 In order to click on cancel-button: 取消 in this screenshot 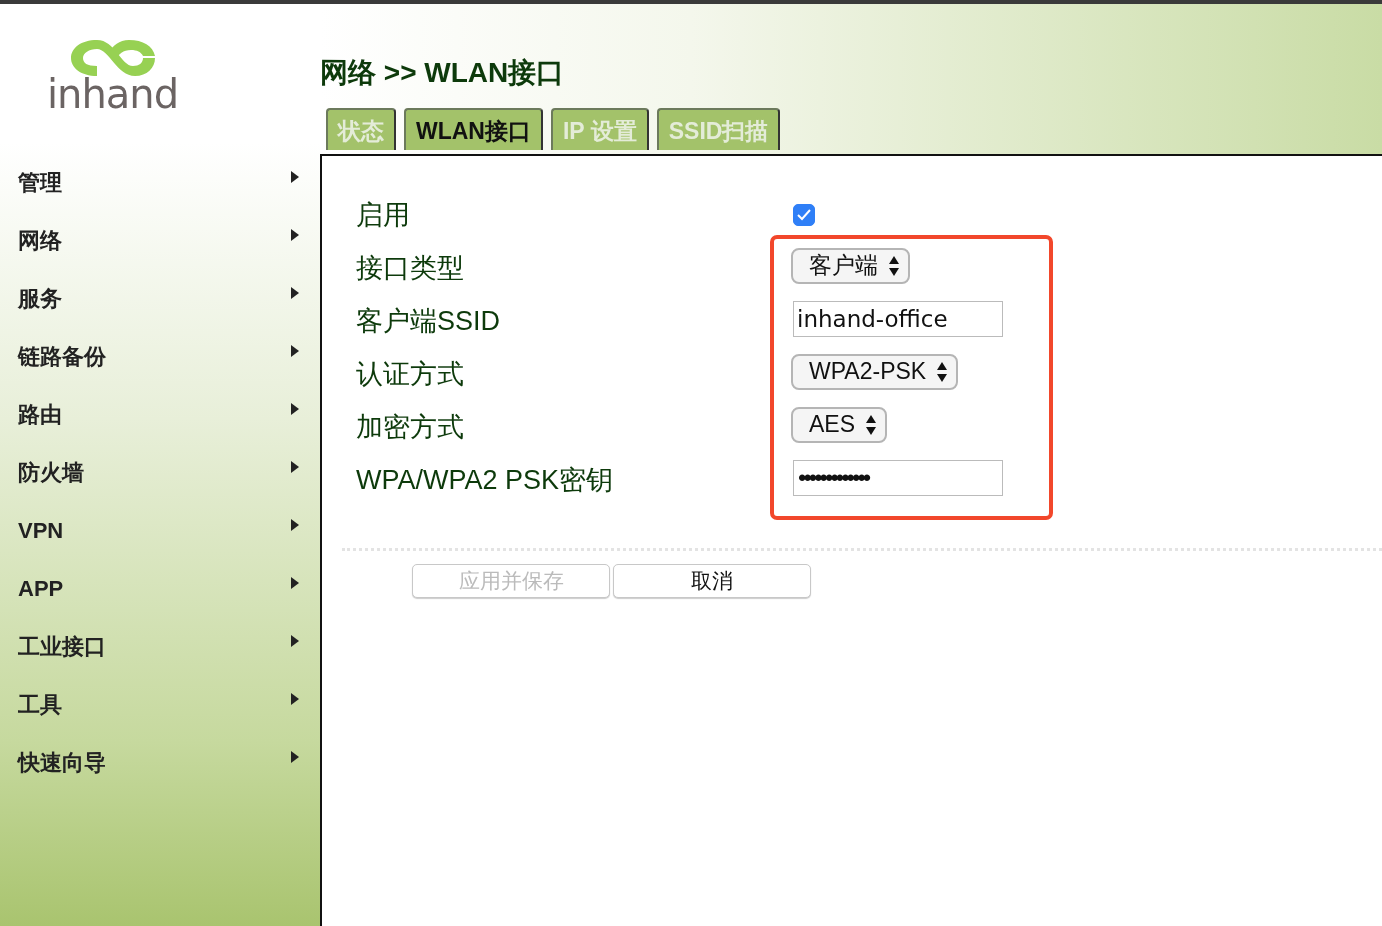, I will do `click(712, 581)`.